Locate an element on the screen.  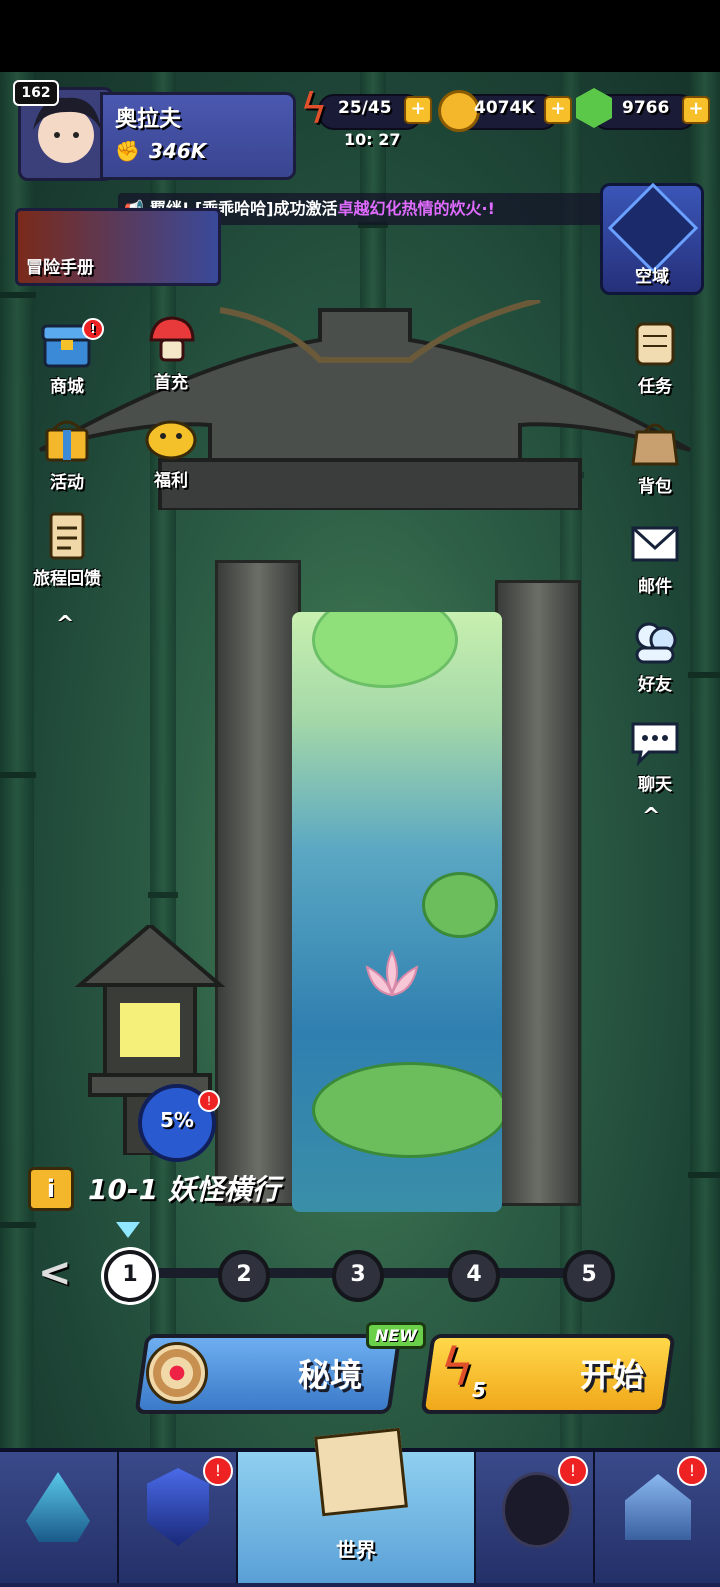
menu-friends: 好友 is located at coordinates (655, 655).